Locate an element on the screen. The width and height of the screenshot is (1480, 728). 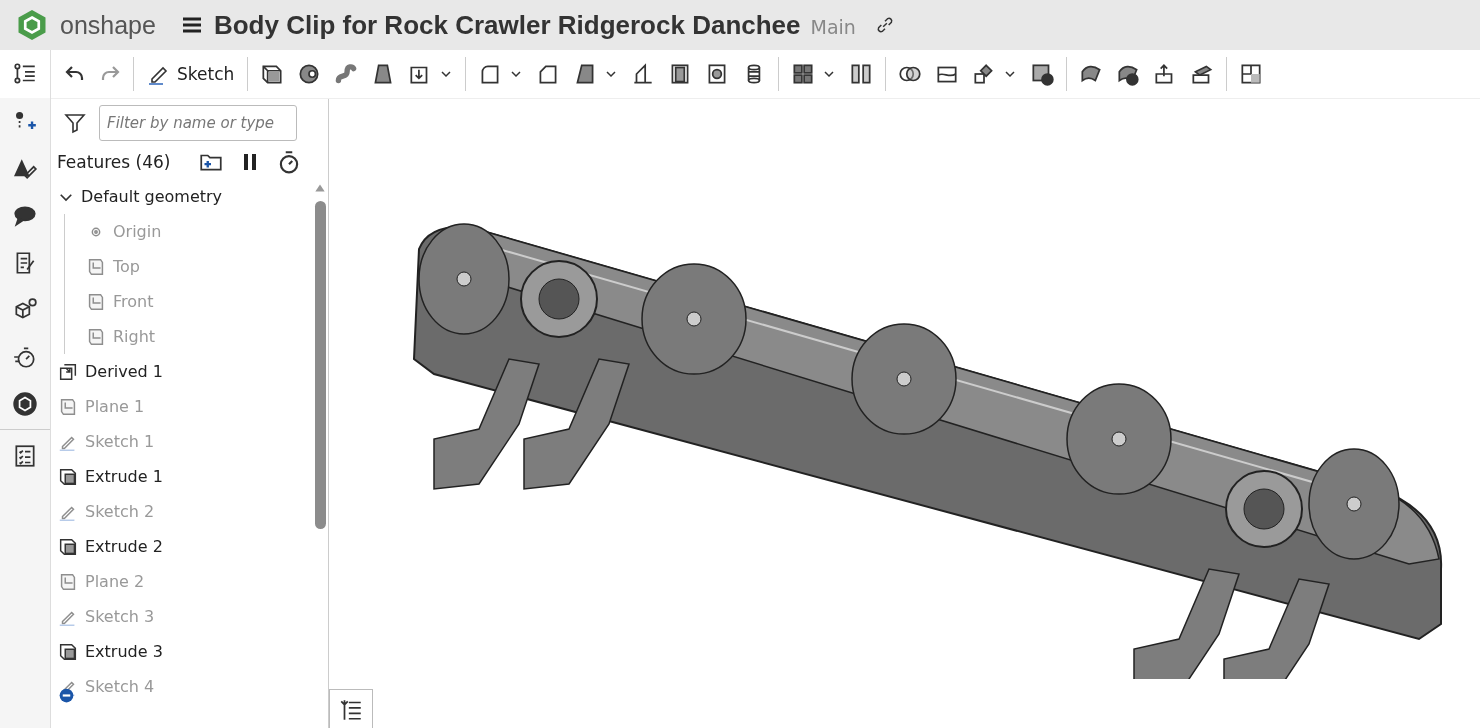
feature-item: Origin is located at coordinates (188, 231).